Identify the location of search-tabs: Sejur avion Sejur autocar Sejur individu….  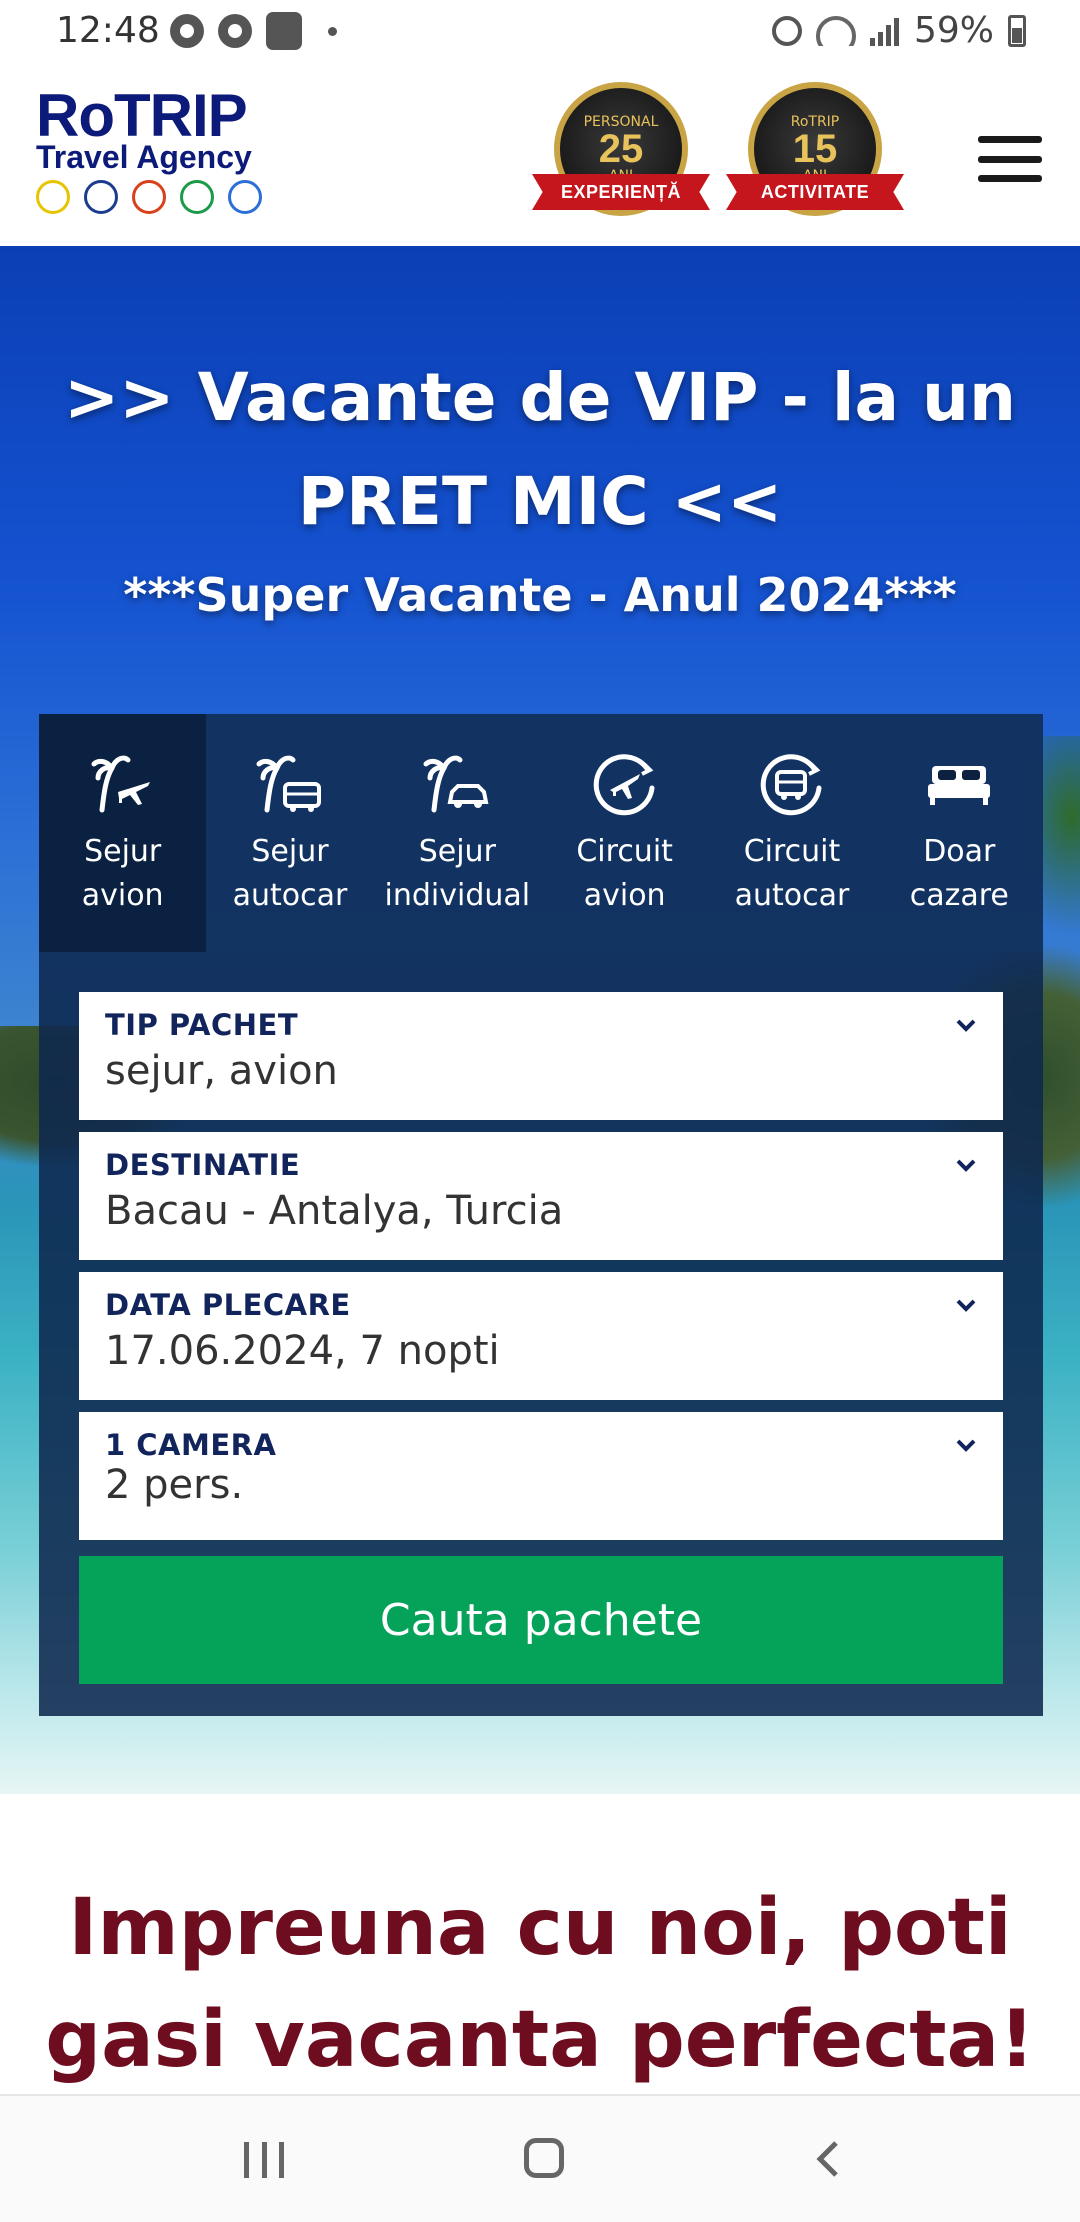
(541, 833).